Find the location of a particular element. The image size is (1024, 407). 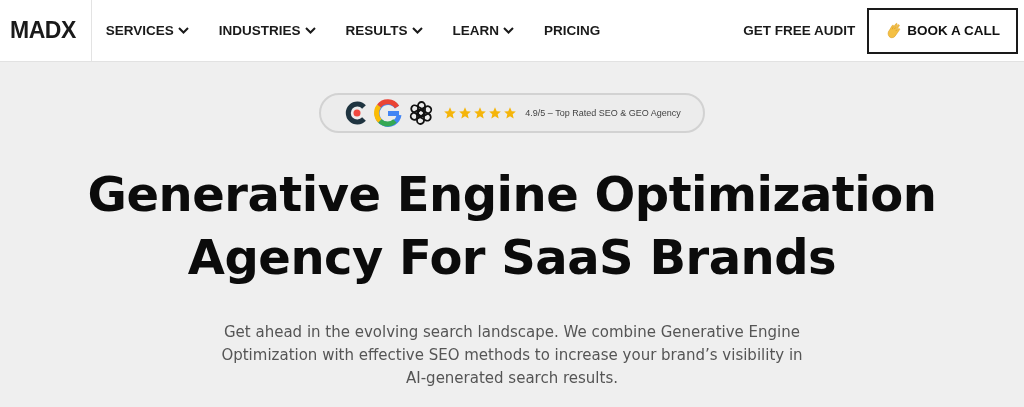

nav-link: PRICING is located at coordinates (572, 30).